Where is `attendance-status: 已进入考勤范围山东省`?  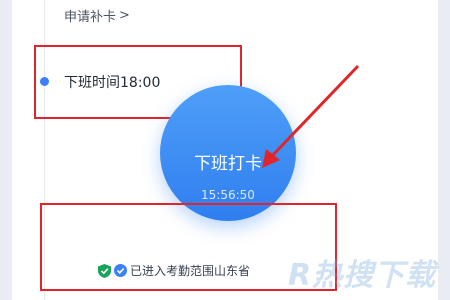
attendance-status: 已进入考勤范围山东省 is located at coordinates (174, 270).